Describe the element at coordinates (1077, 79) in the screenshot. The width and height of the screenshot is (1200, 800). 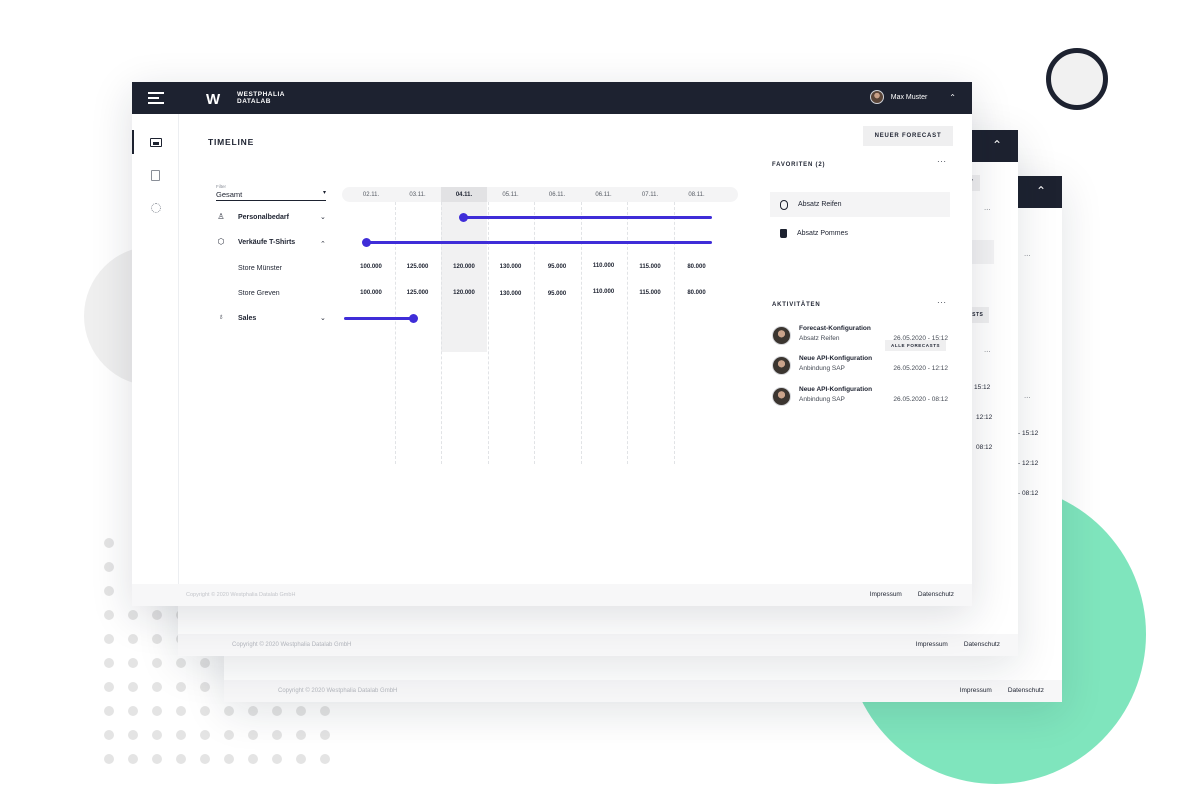
I see `decorative-ring` at that location.